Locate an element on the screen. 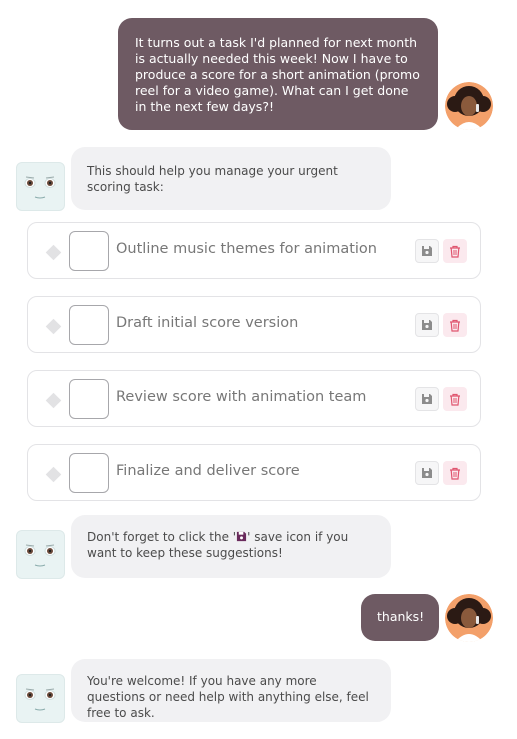 Image resolution: width=517 pixels, height=739 pixels. task-item: Review score with animation team is located at coordinates (254, 398).